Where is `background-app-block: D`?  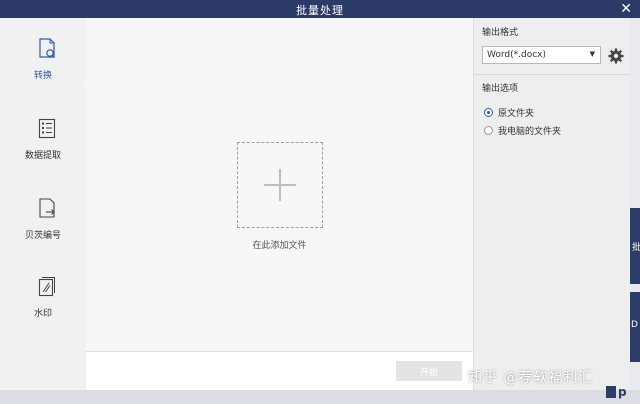
background-app-block: D is located at coordinates (635, 327).